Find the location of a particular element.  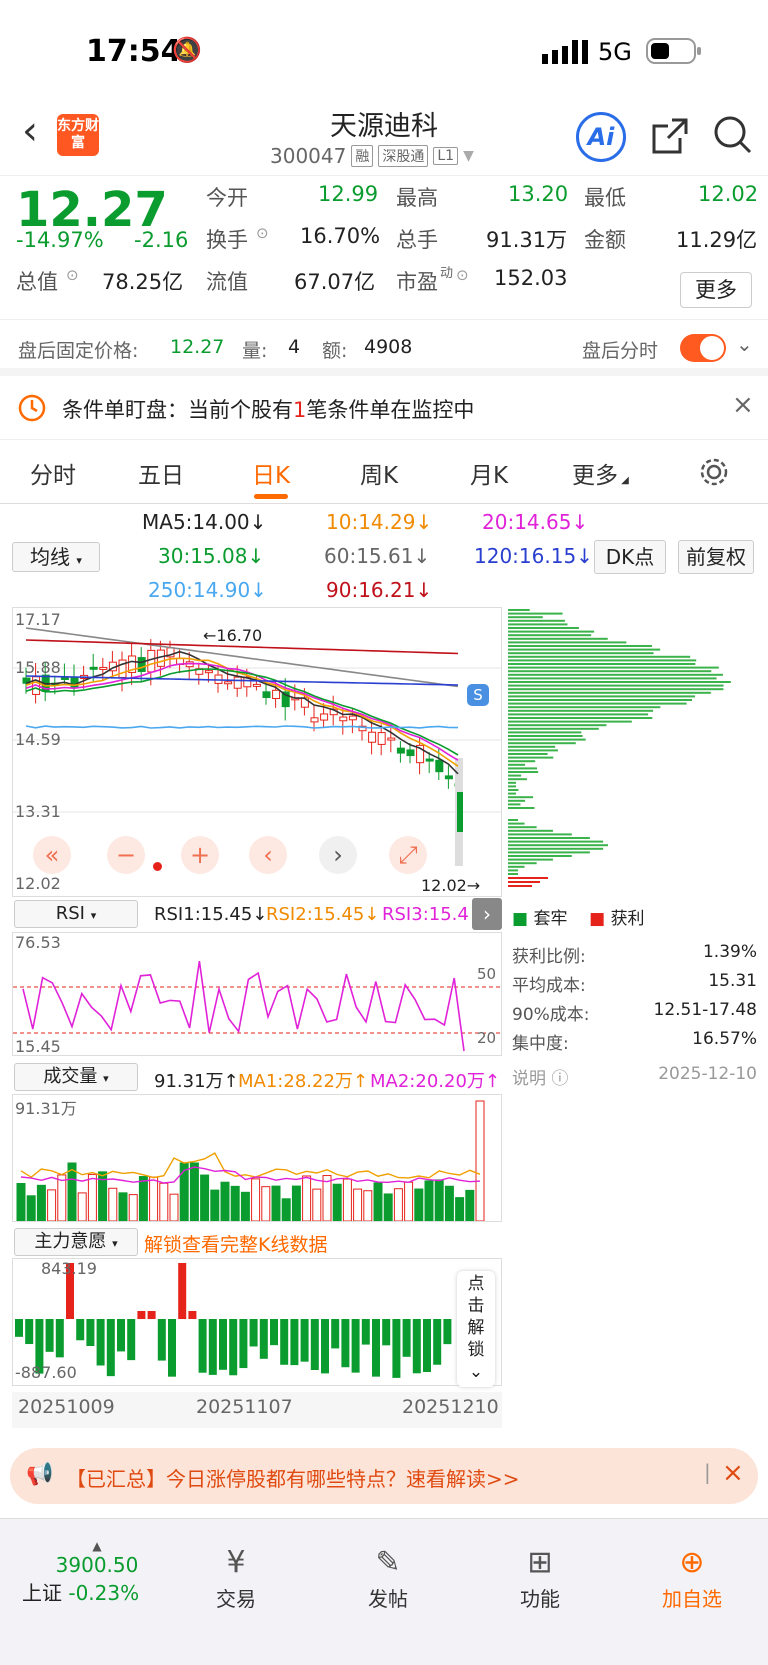

index-widget: ▲ 3900.50 上证 -0.23% is located at coordinates (97, 1572).